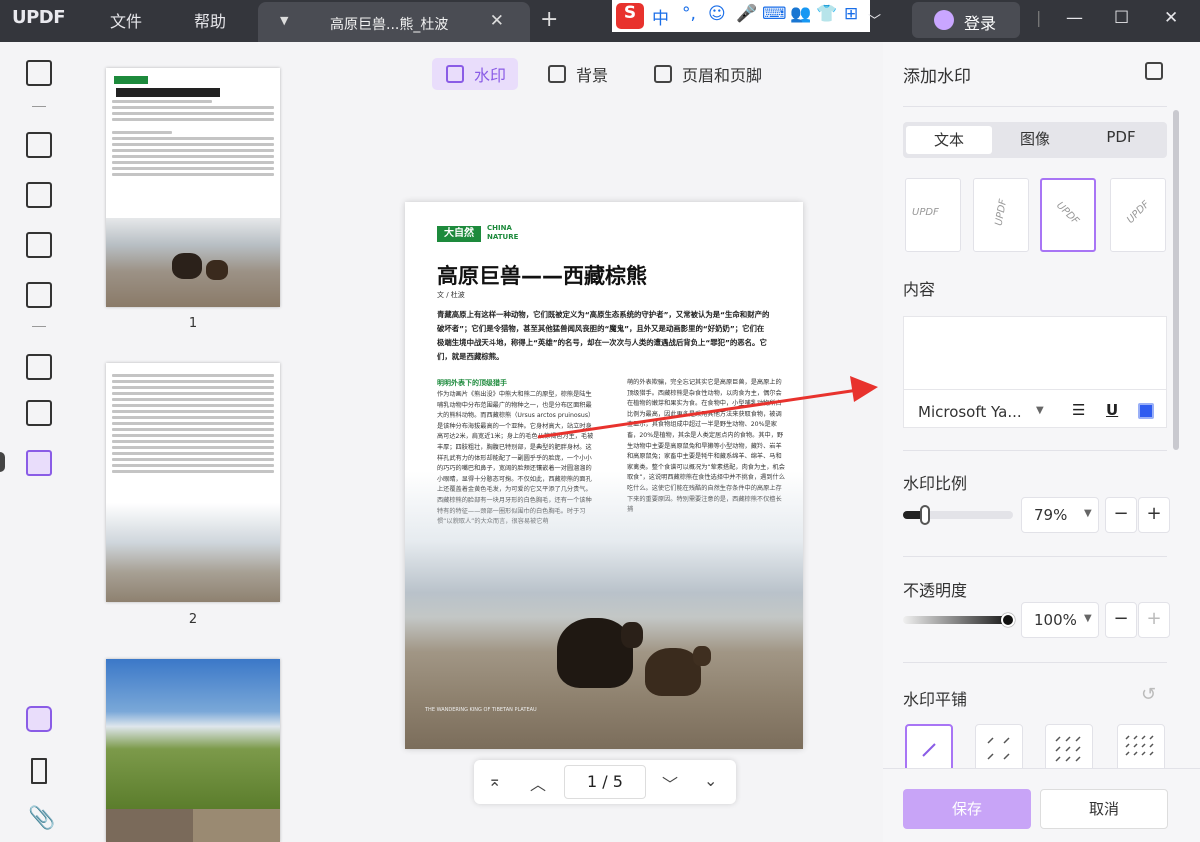  I want to click on style-option-4: UPDF, so click(1138, 215).